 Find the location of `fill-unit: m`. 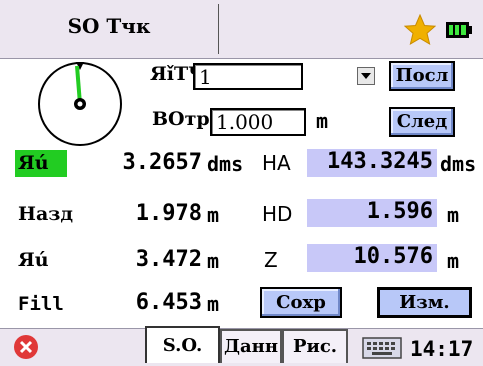

fill-unit: m is located at coordinates (213, 304).